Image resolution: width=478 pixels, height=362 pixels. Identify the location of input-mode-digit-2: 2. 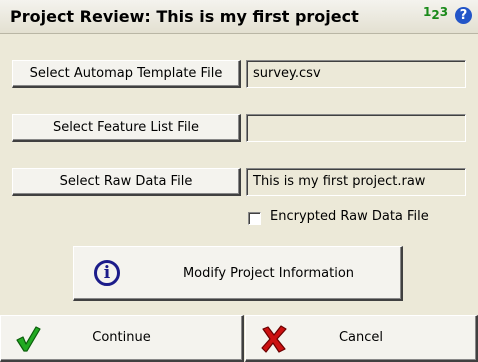
(435, 15).